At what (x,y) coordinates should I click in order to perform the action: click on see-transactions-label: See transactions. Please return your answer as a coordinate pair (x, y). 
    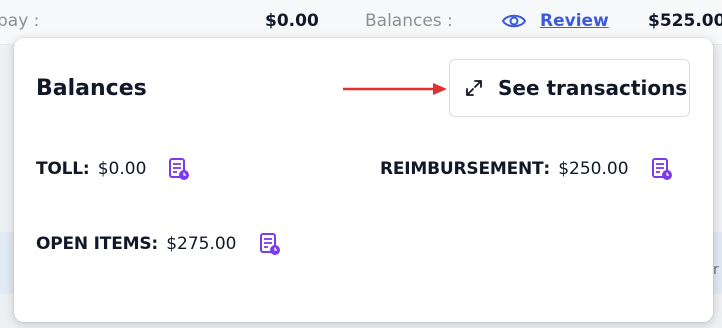
    Looking at the image, I should click on (593, 88).